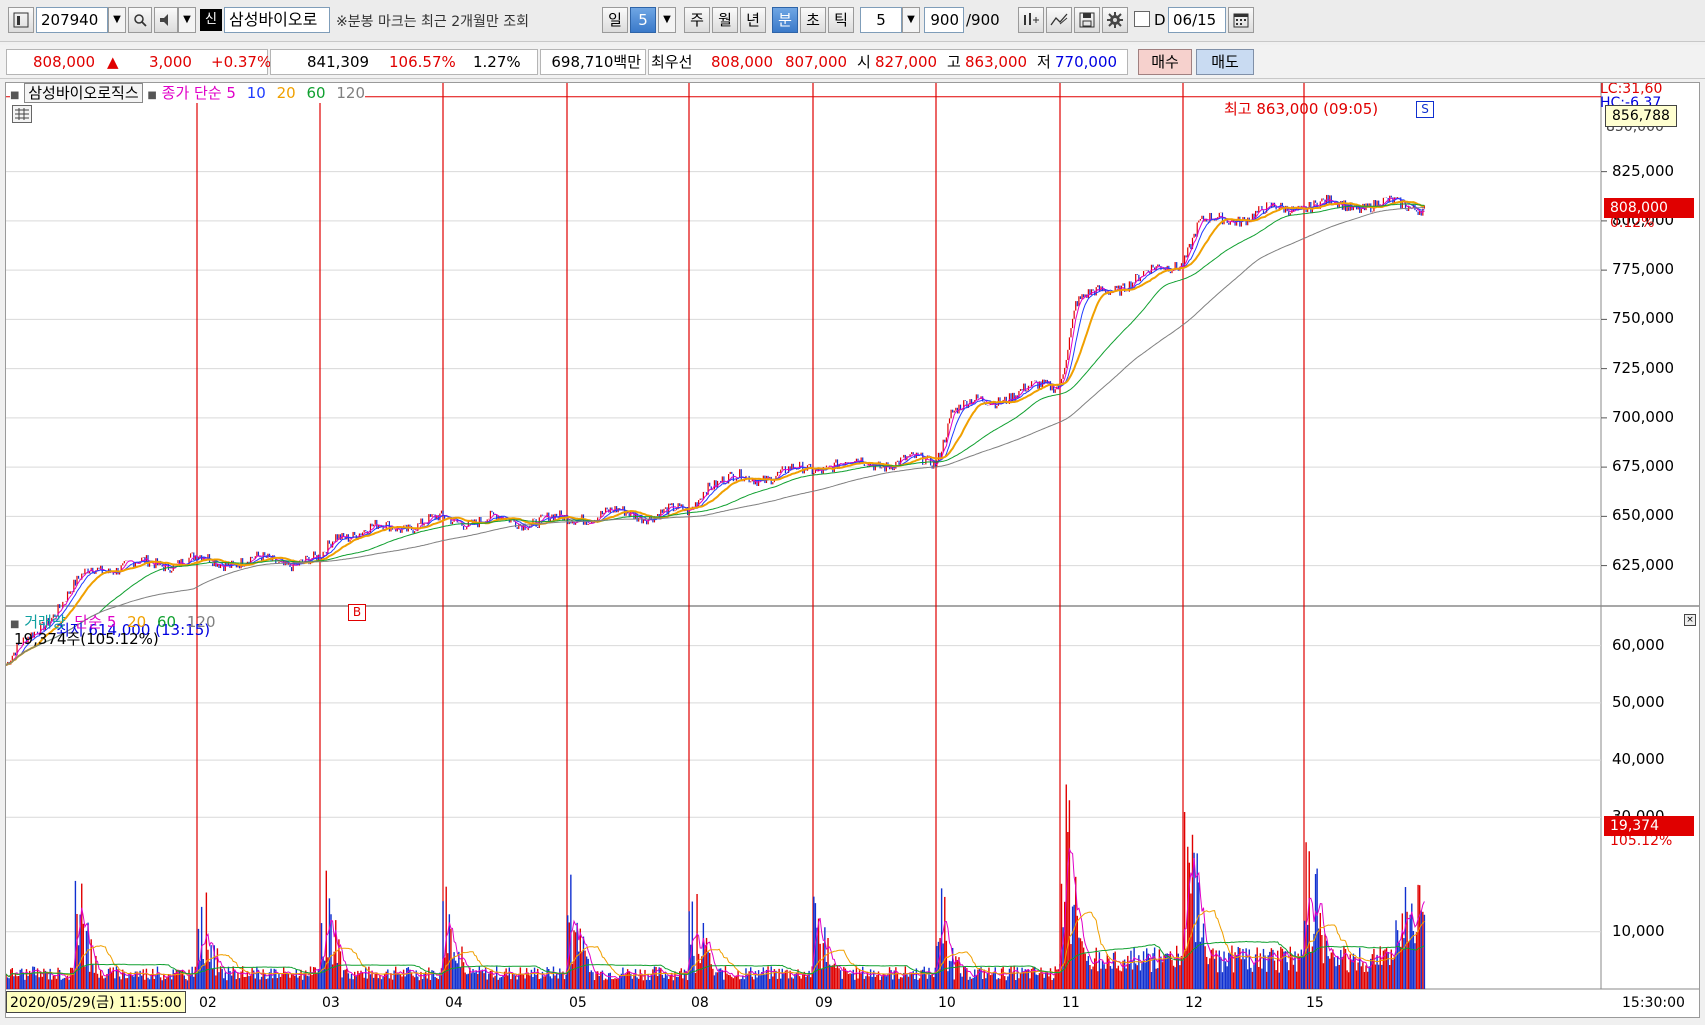  Describe the element at coordinates (1225, 62) in the screenshot. I see `sell-button: 매도` at that location.